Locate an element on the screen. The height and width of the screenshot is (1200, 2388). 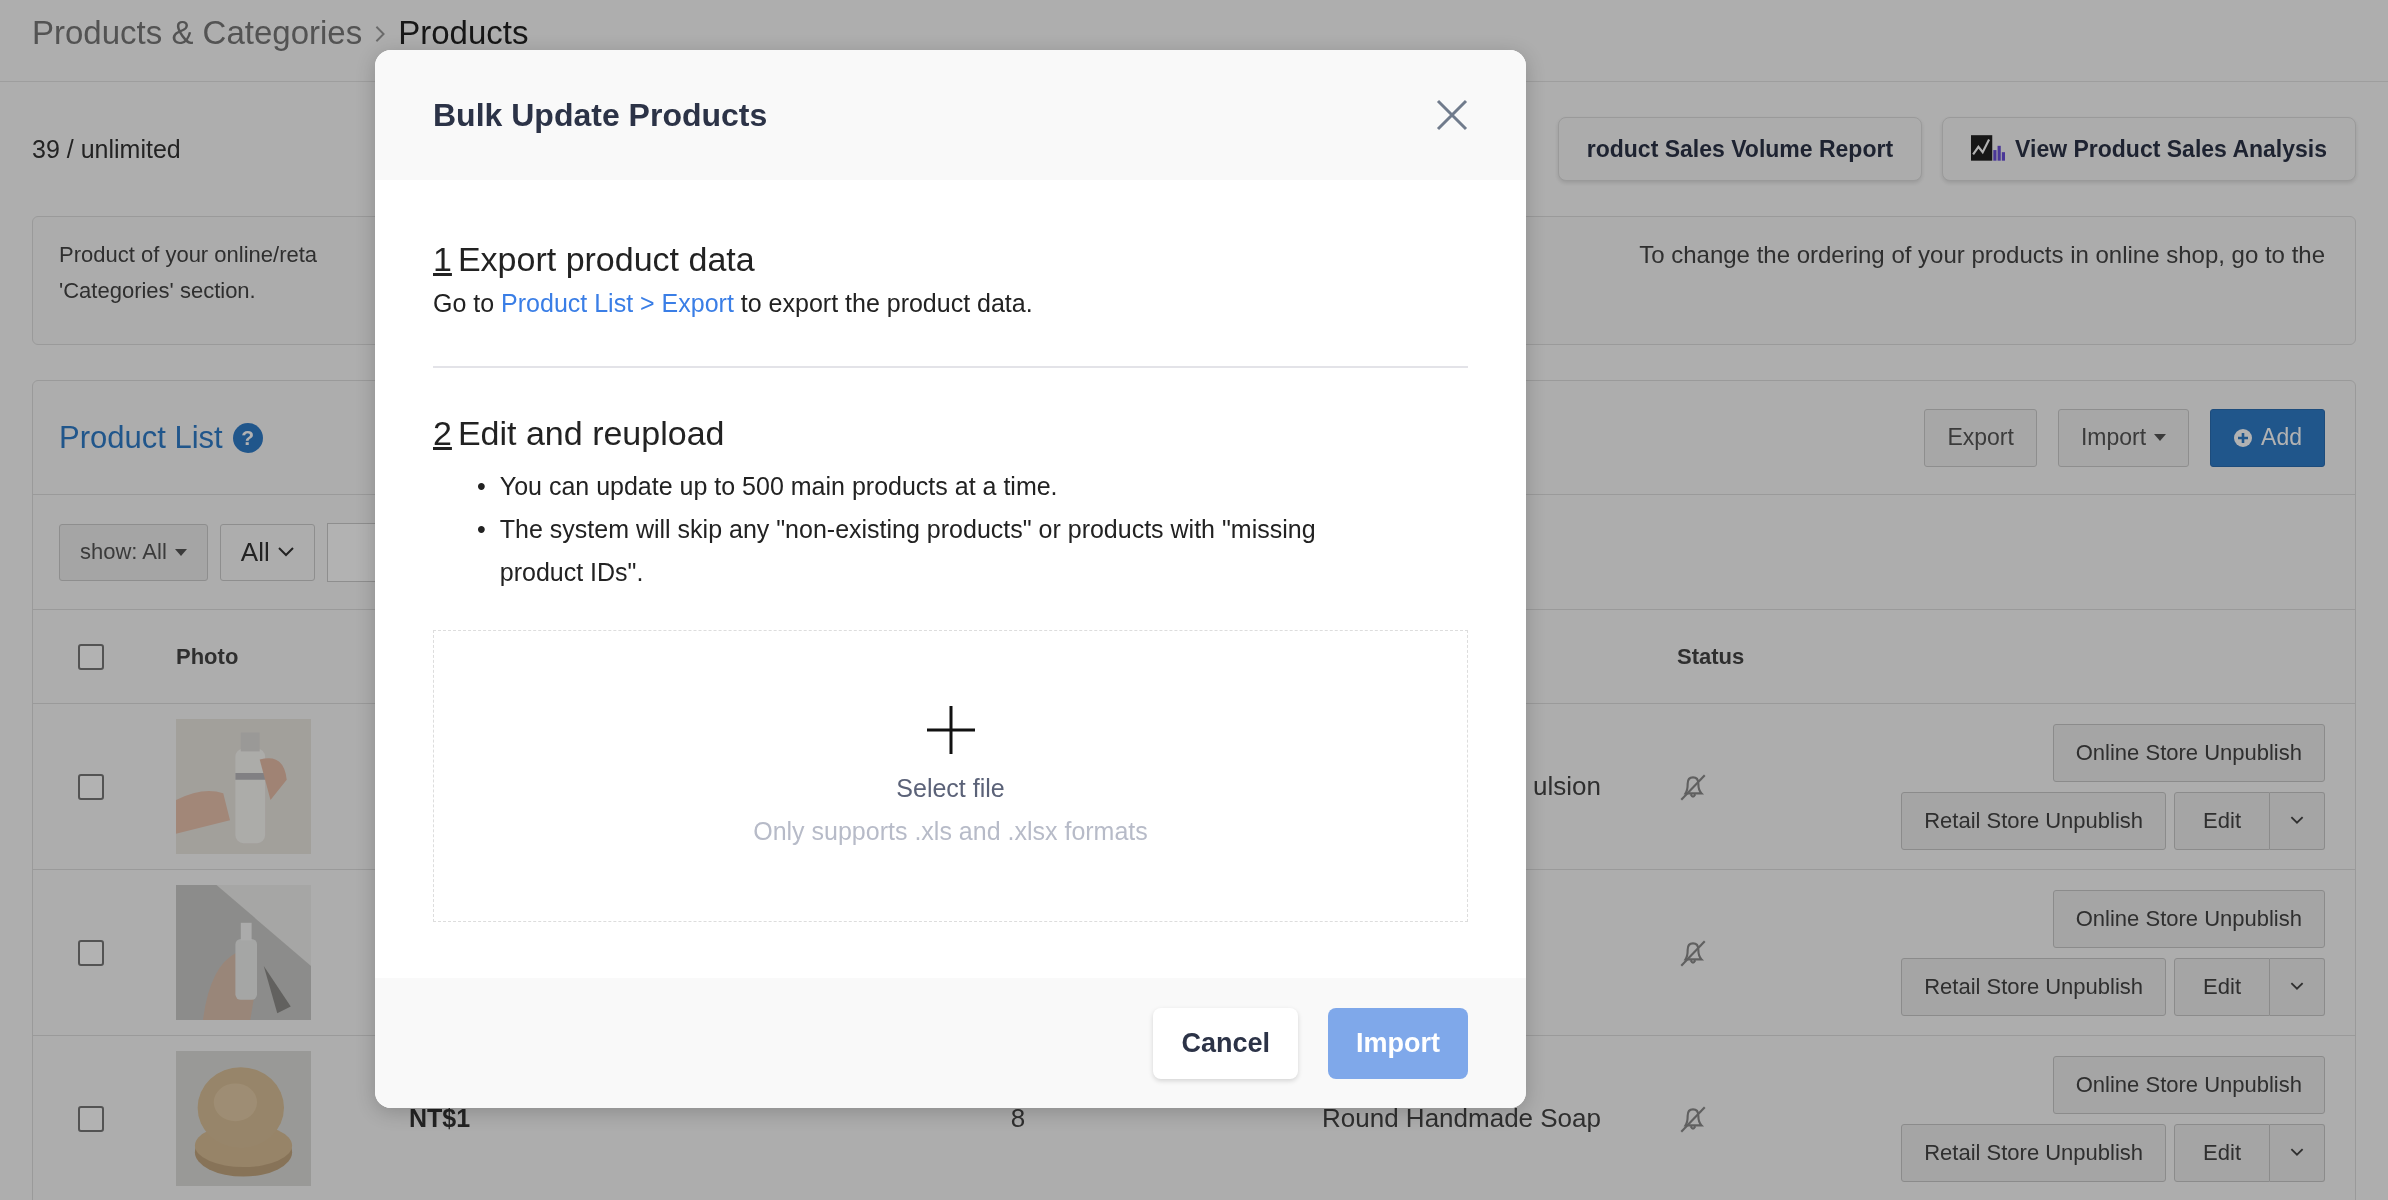
column-header: Photo is located at coordinates (207, 656).